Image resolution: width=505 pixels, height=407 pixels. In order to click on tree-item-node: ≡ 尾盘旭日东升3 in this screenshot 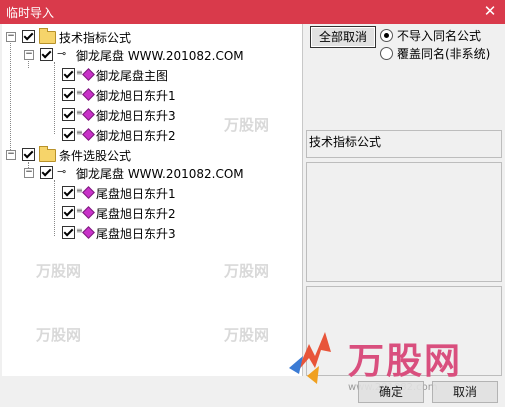, I will do `click(152, 233)`.